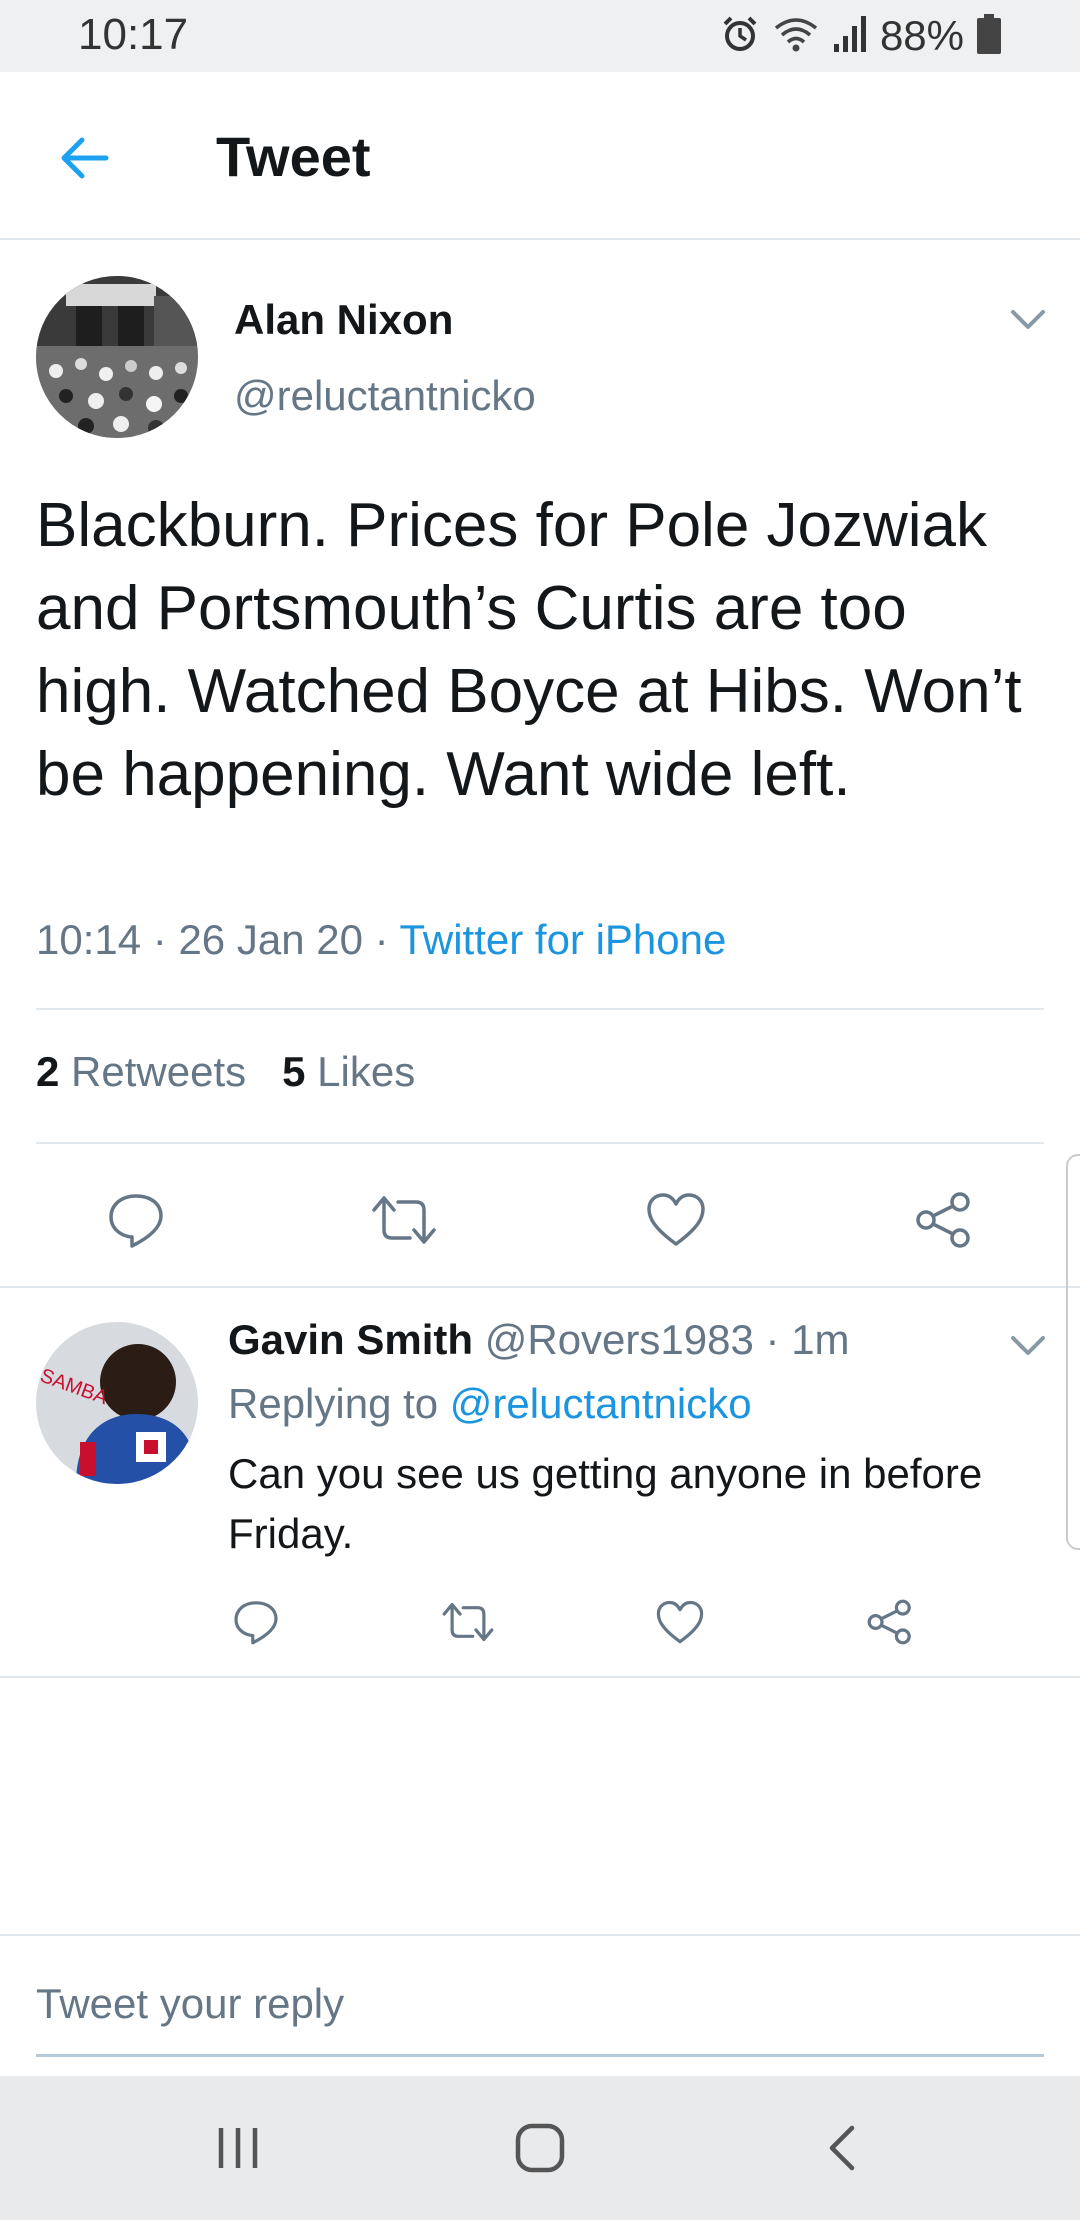  I want to click on tweet-meta: 10:14 · 26 Jan 20 · Twitter for iPhone, so click(381, 940).